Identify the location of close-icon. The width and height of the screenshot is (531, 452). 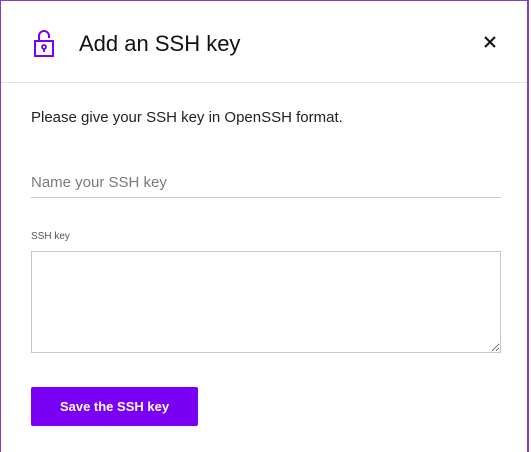
(490, 42).